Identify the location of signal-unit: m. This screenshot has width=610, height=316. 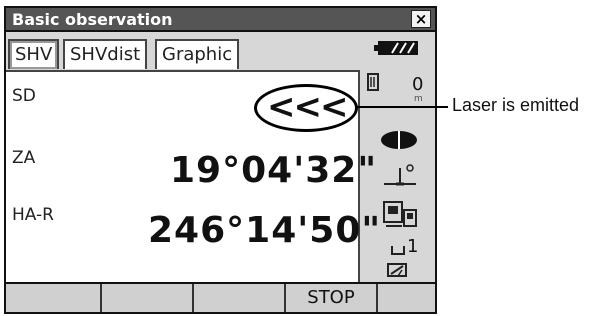
(418, 99).